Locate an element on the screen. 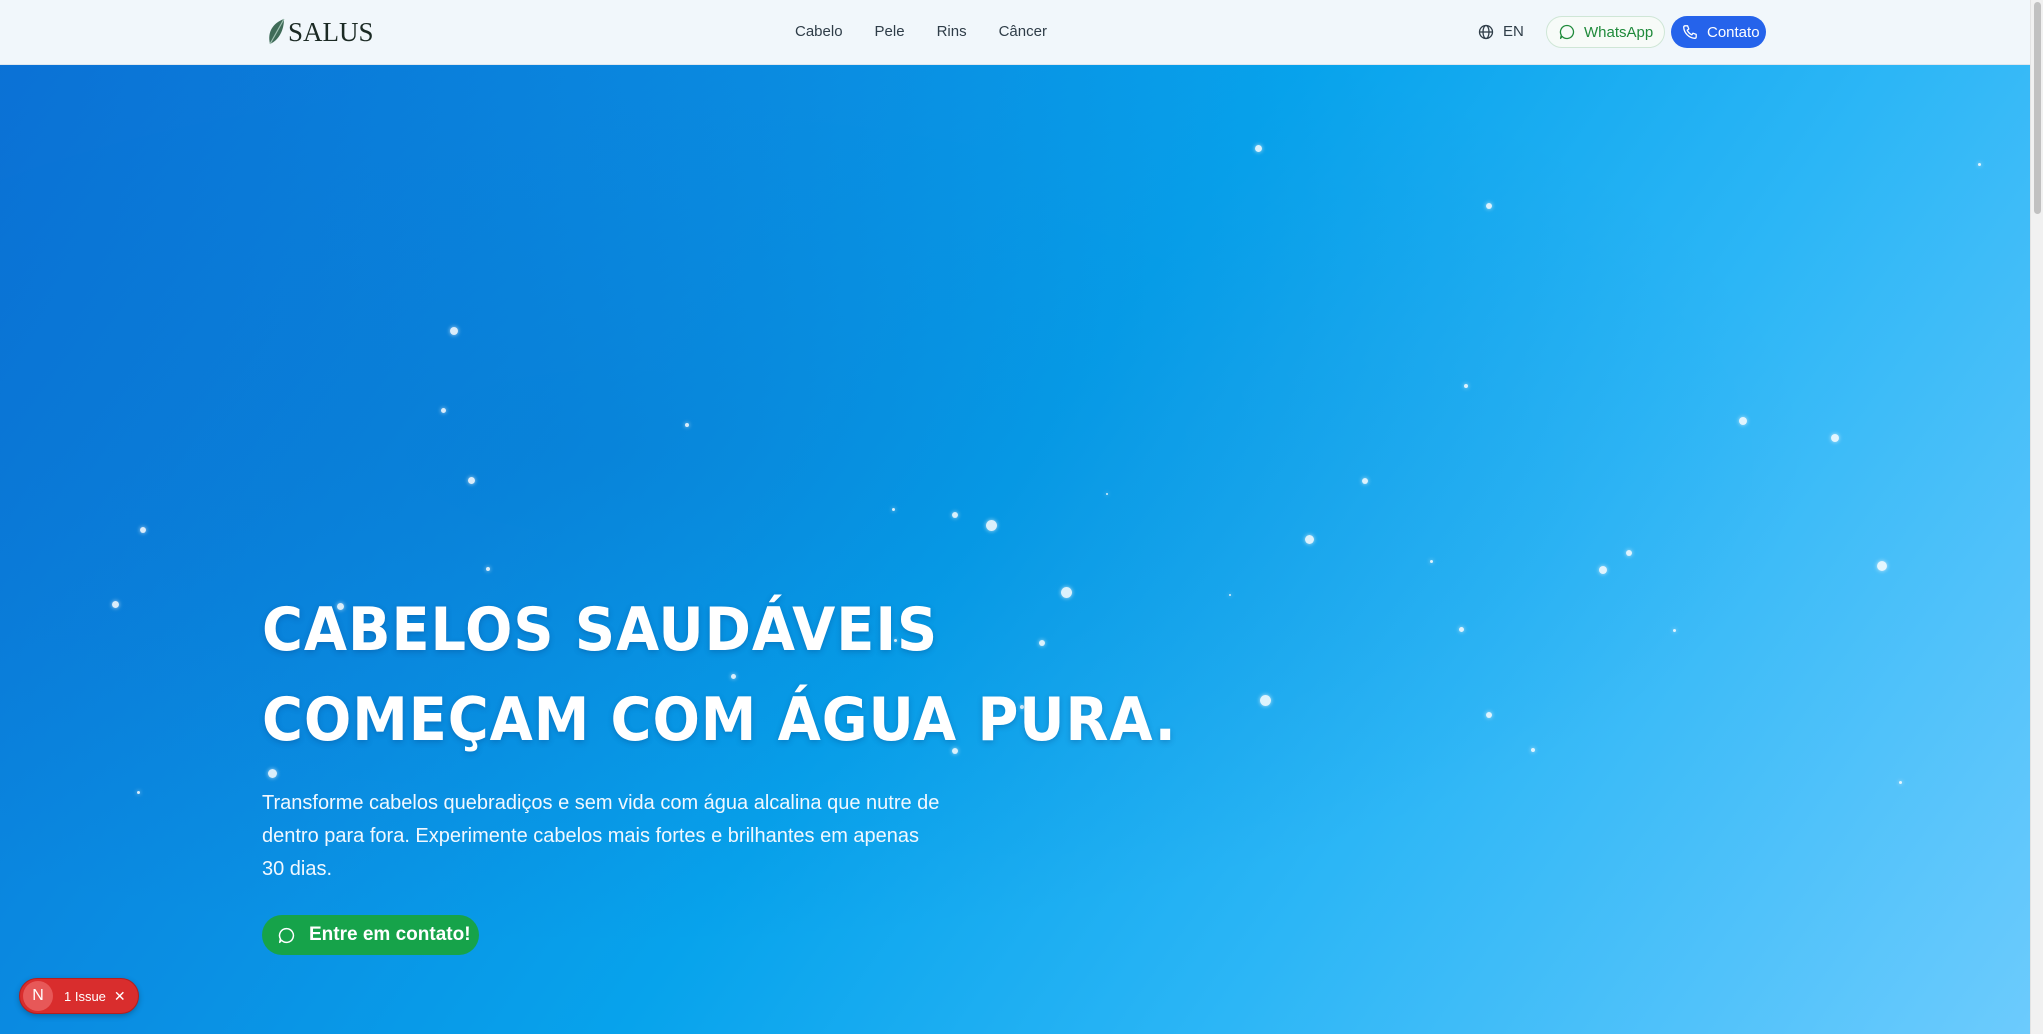 This screenshot has height=1034, width=2043. scrollbar-thumb is located at coordinates (2037, 108).